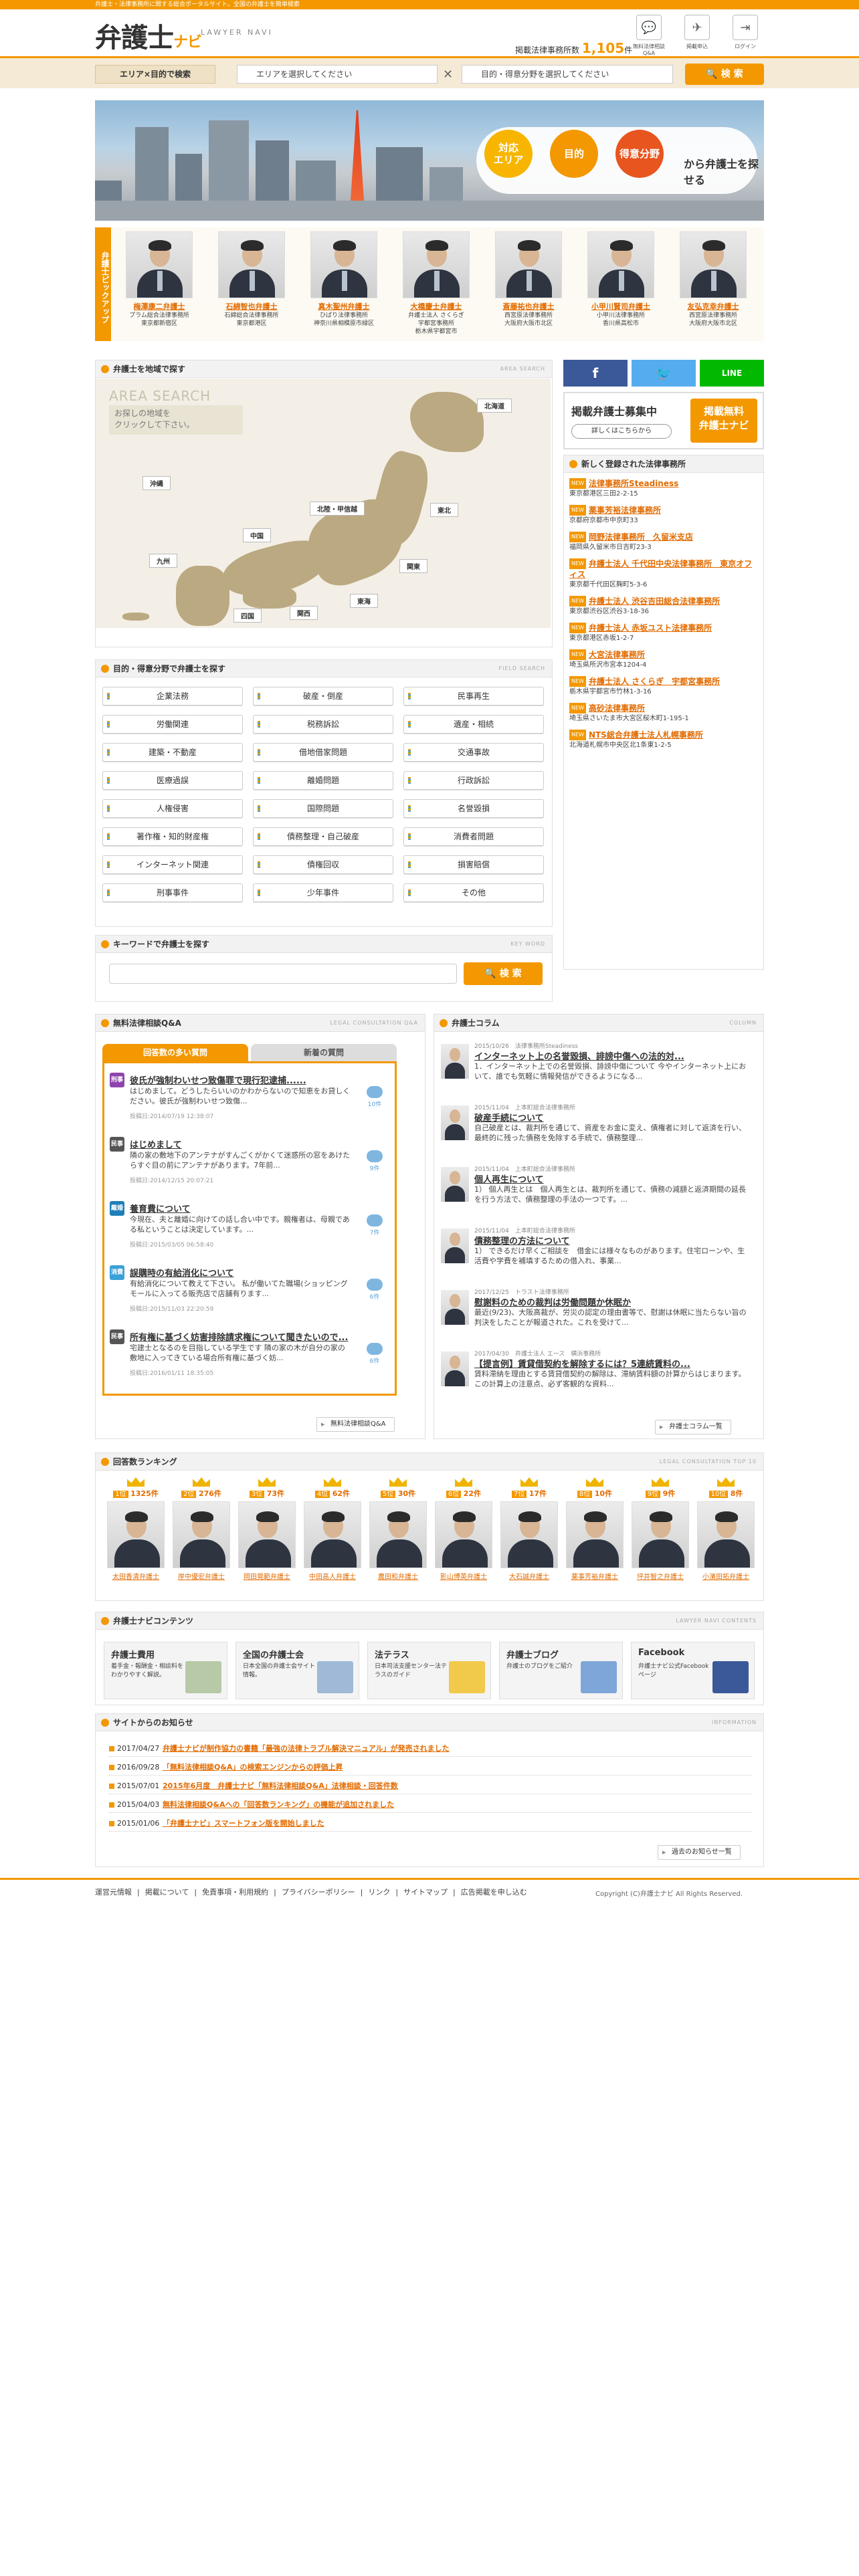 Image resolution: width=859 pixels, height=2576 pixels. What do you see at coordinates (172, 781) in the screenshot?
I see `field-button: 医療過誤` at bounding box center [172, 781].